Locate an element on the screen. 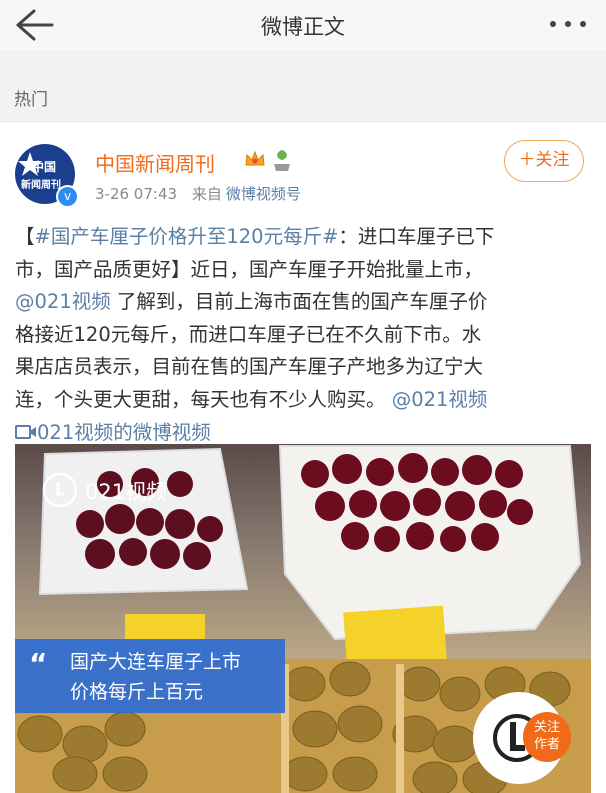  text-line: 市，国产品质更好】近日，国产车厘子开始批量上市， is located at coordinates (249, 269).